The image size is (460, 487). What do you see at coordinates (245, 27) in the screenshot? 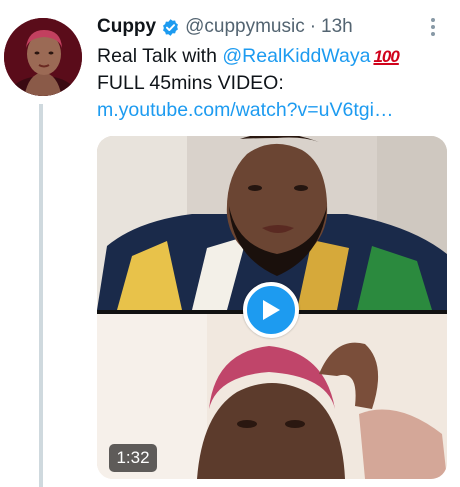
I see `handle: @cuppymusic` at bounding box center [245, 27].